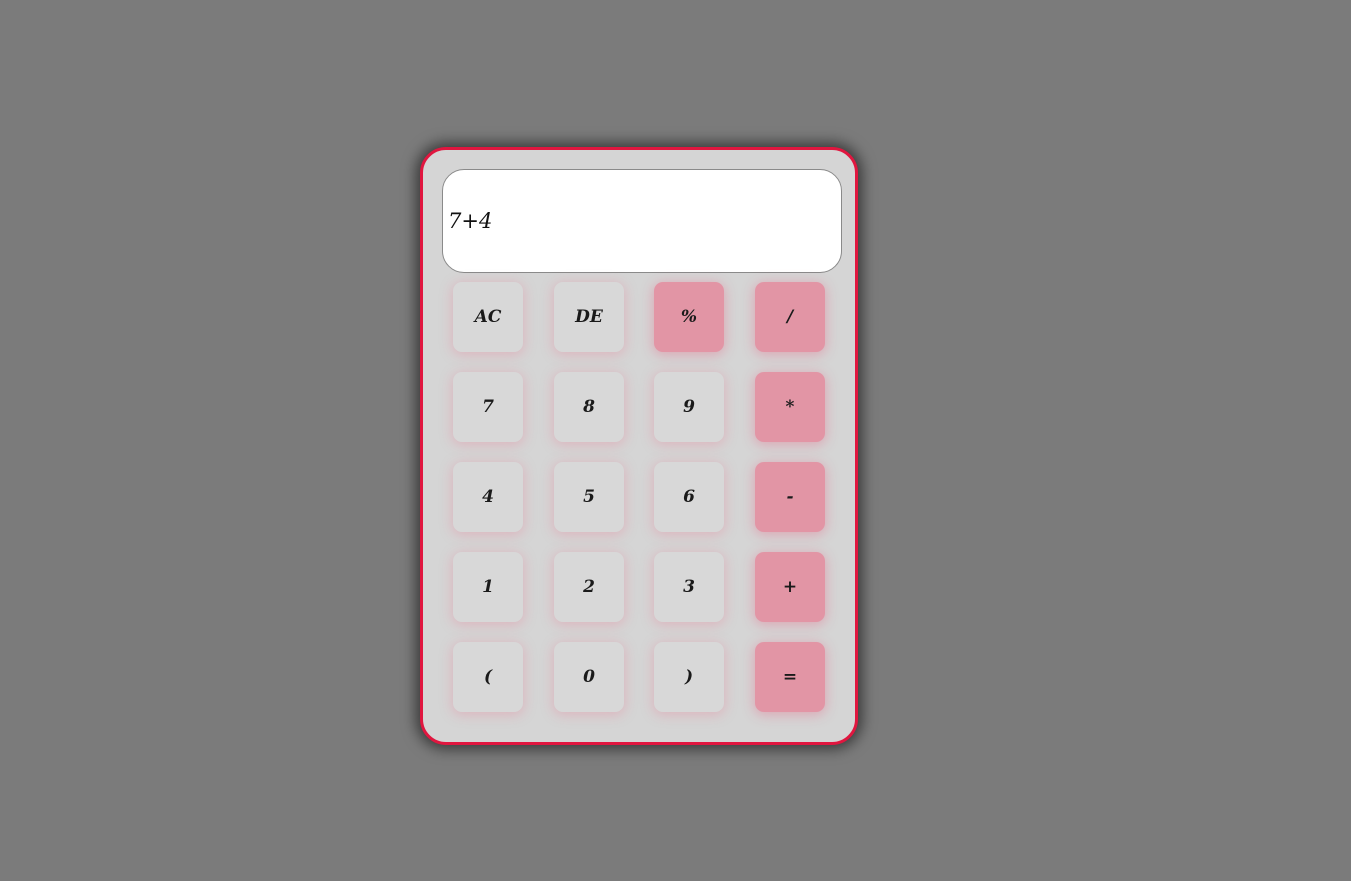 The height and width of the screenshot is (881, 1351). What do you see at coordinates (689, 587) in the screenshot?
I see `digit-3-button: 3` at bounding box center [689, 587].